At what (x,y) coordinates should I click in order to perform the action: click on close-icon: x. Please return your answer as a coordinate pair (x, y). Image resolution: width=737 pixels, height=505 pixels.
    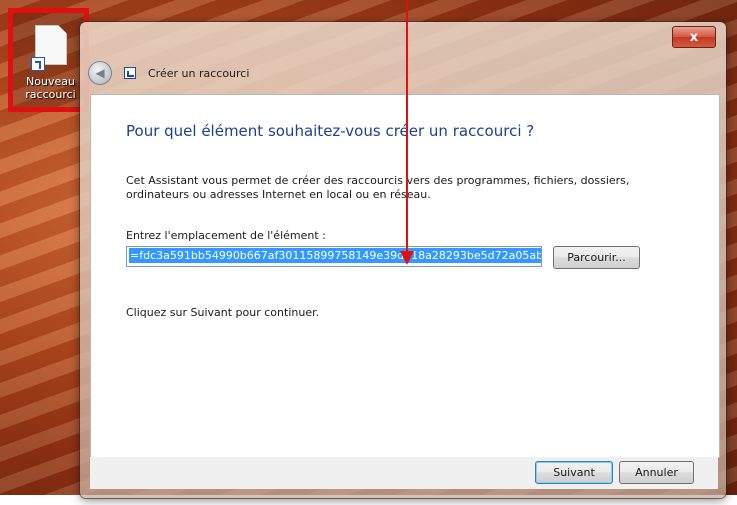
    Looking at the image, I should click on (694, 37).